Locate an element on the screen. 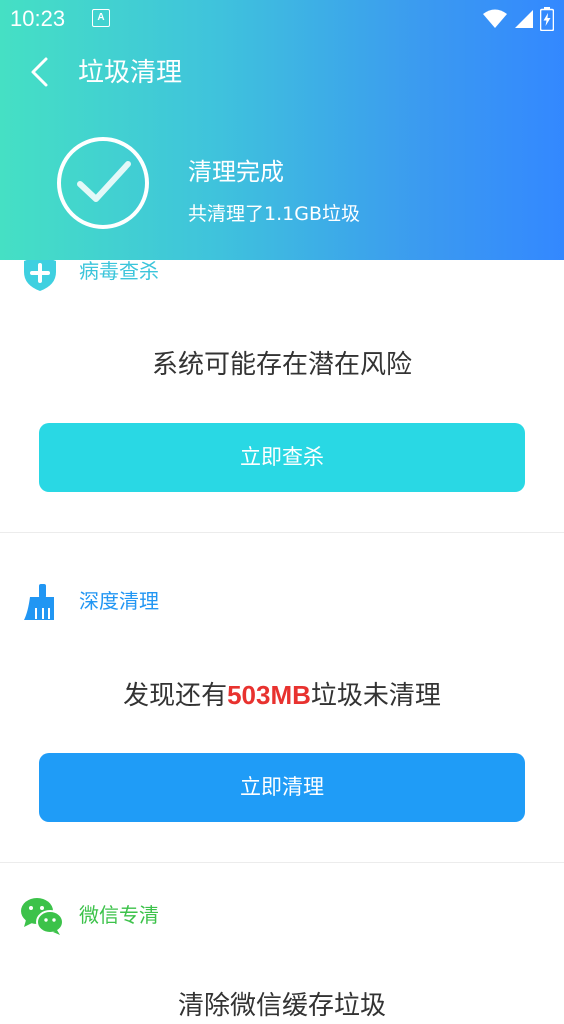 This screenshot has width=564, height=1024. signal-icon is located at coordinates (524, 19).